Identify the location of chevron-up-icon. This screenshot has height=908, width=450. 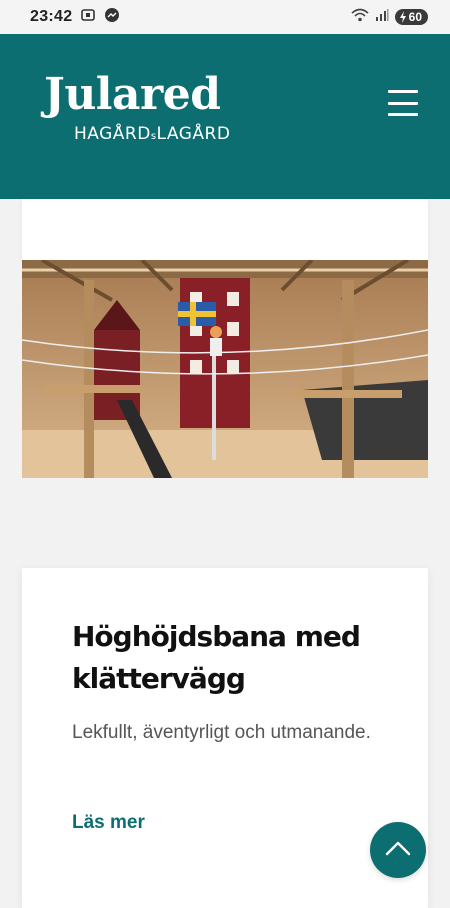
(398, 850).